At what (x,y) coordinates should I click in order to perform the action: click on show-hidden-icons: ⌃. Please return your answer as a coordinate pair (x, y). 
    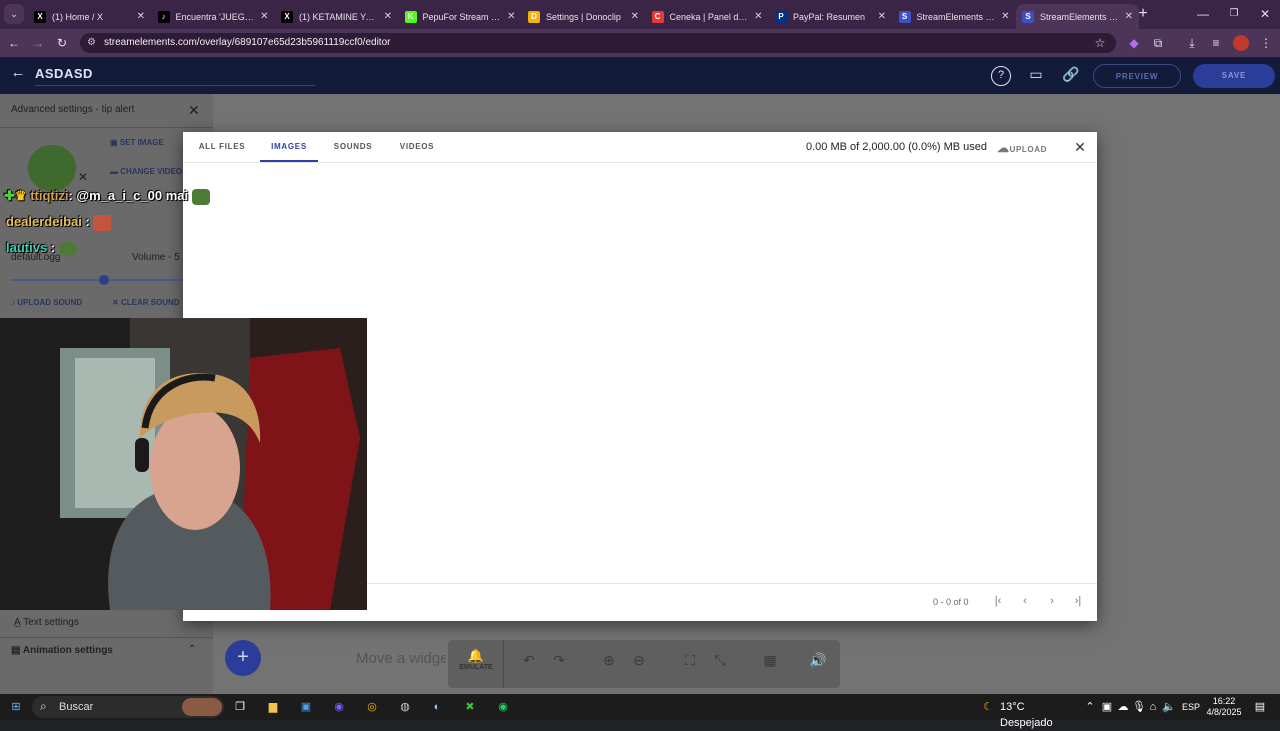
    Looking at the image, I should click on (1090, 707).